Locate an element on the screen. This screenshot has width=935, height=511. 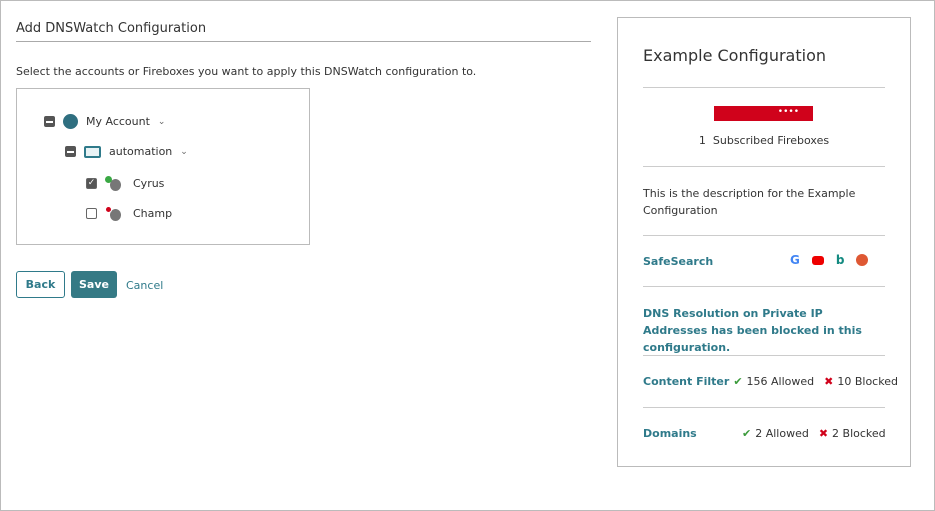
tree-node-device: ✓ Cyrus is located at coordinates (125, 183).